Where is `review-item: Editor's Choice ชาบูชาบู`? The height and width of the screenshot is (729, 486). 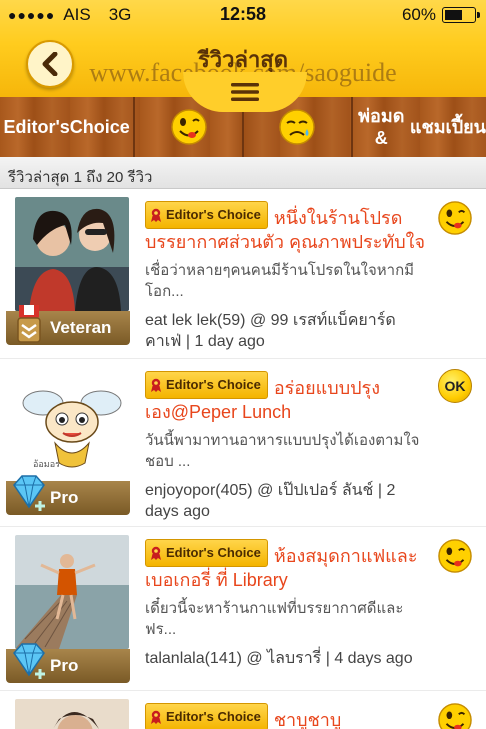 review-item: Editor's Choice ชาบูชาบู is located at coordinates (243, 710).